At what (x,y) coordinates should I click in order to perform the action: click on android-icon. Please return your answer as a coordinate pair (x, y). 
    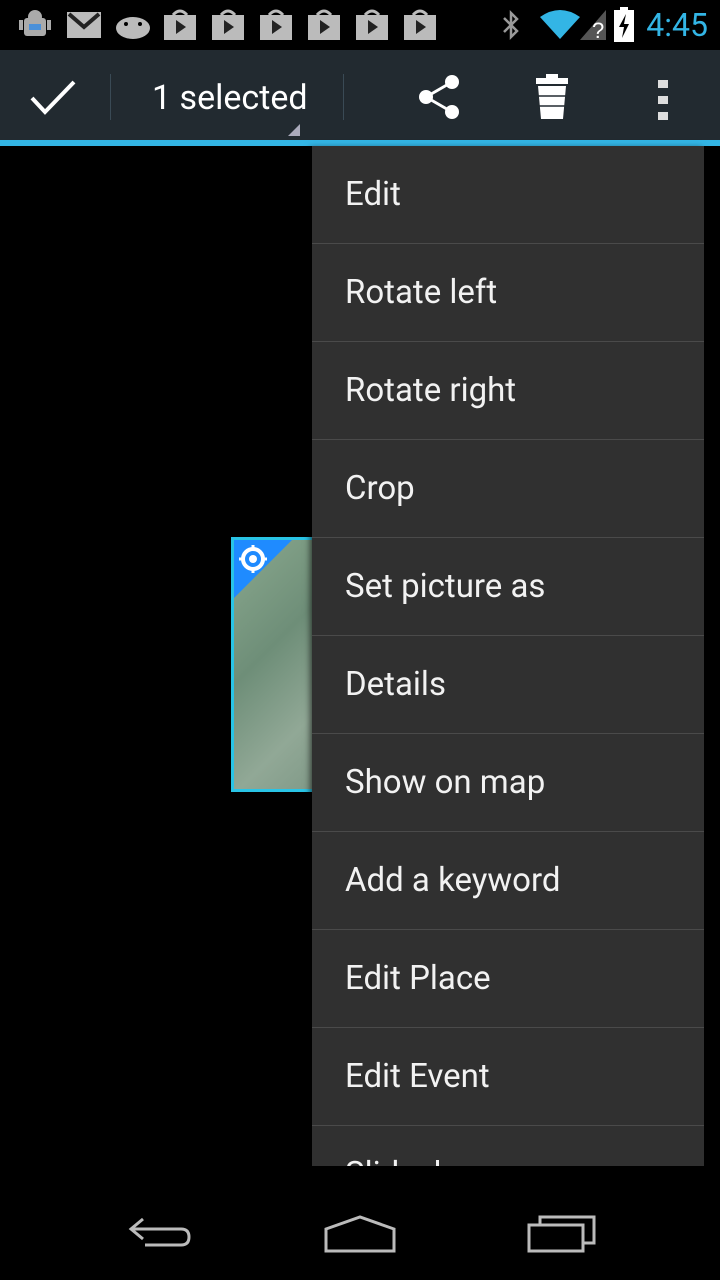
    Looking at the image, I should click on (133, 25).